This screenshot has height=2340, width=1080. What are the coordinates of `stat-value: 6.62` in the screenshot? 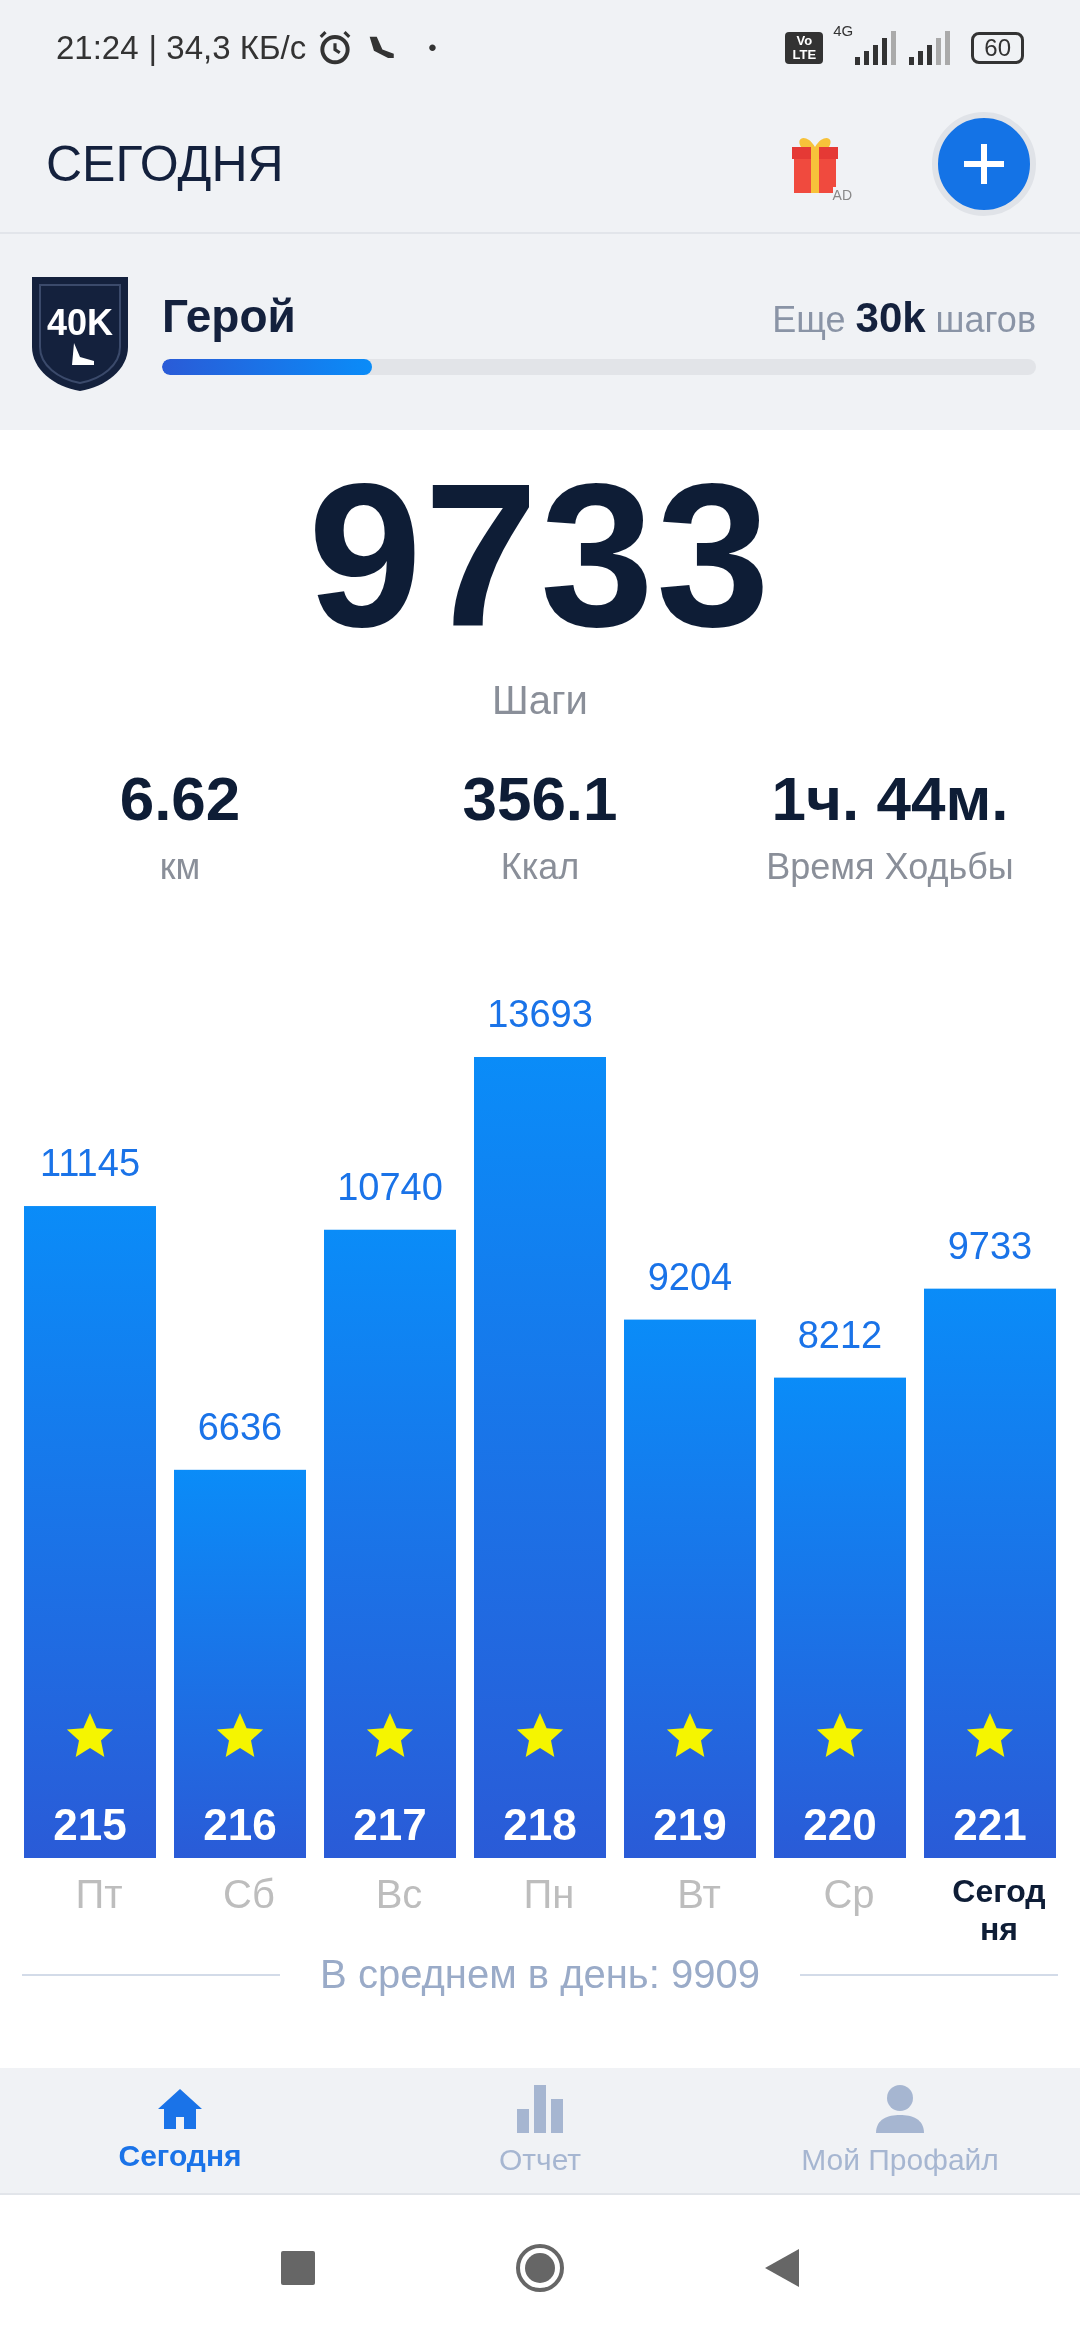 It's located at (180, 798).